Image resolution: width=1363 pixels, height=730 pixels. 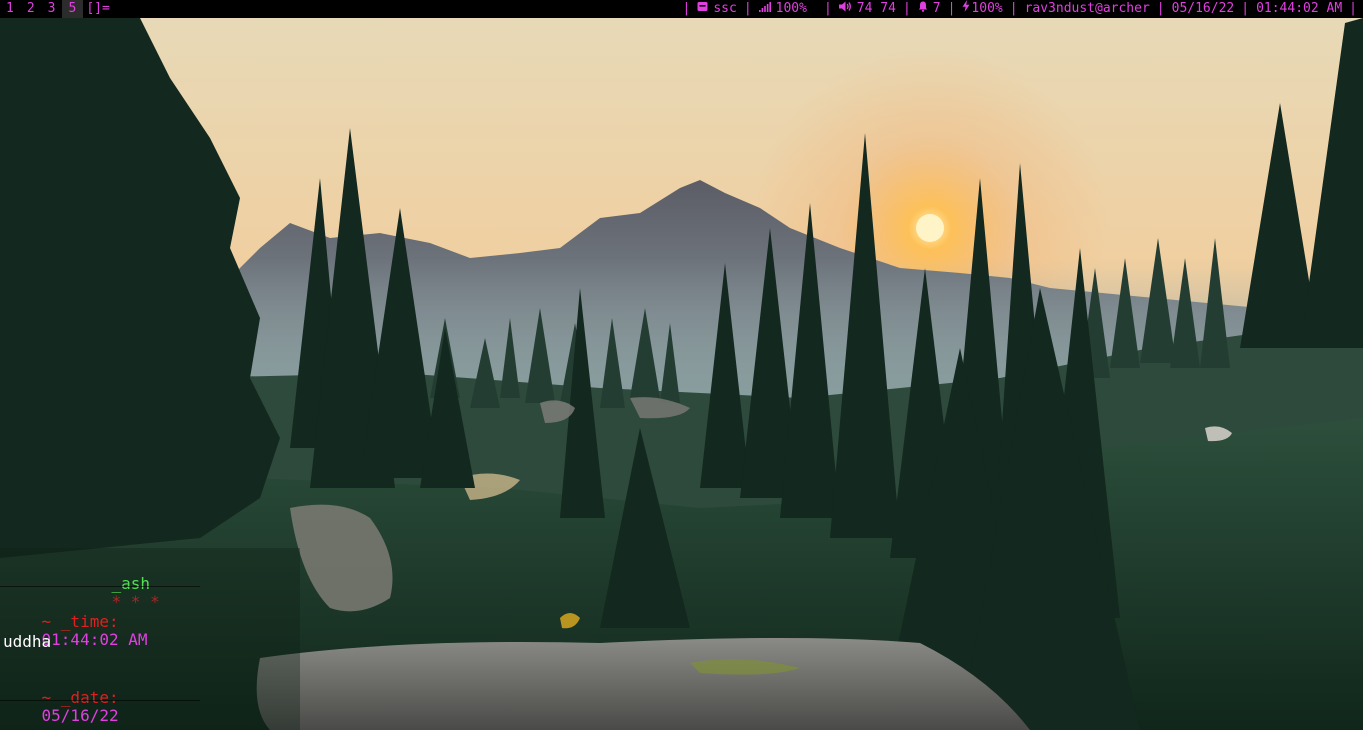 I want to click on signal-icon, so click(x=764, y=9).